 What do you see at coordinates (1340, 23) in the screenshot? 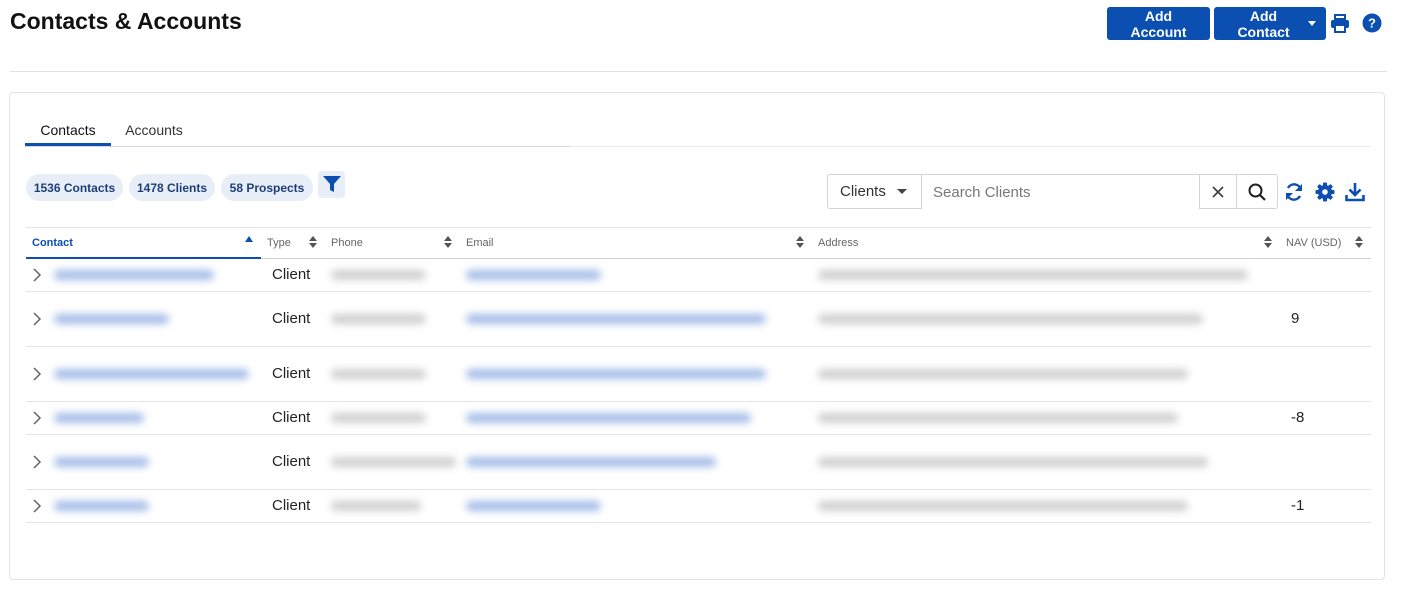
I see `print-icon` at bounding box center [1340, 23].